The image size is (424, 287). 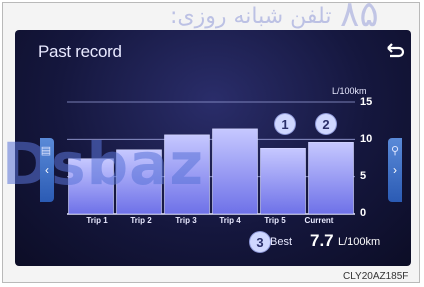 What do you see at coordinates (363, 213) in the screenshot?
I see `y-tick-label: 0` at bounding box center [363, 213].